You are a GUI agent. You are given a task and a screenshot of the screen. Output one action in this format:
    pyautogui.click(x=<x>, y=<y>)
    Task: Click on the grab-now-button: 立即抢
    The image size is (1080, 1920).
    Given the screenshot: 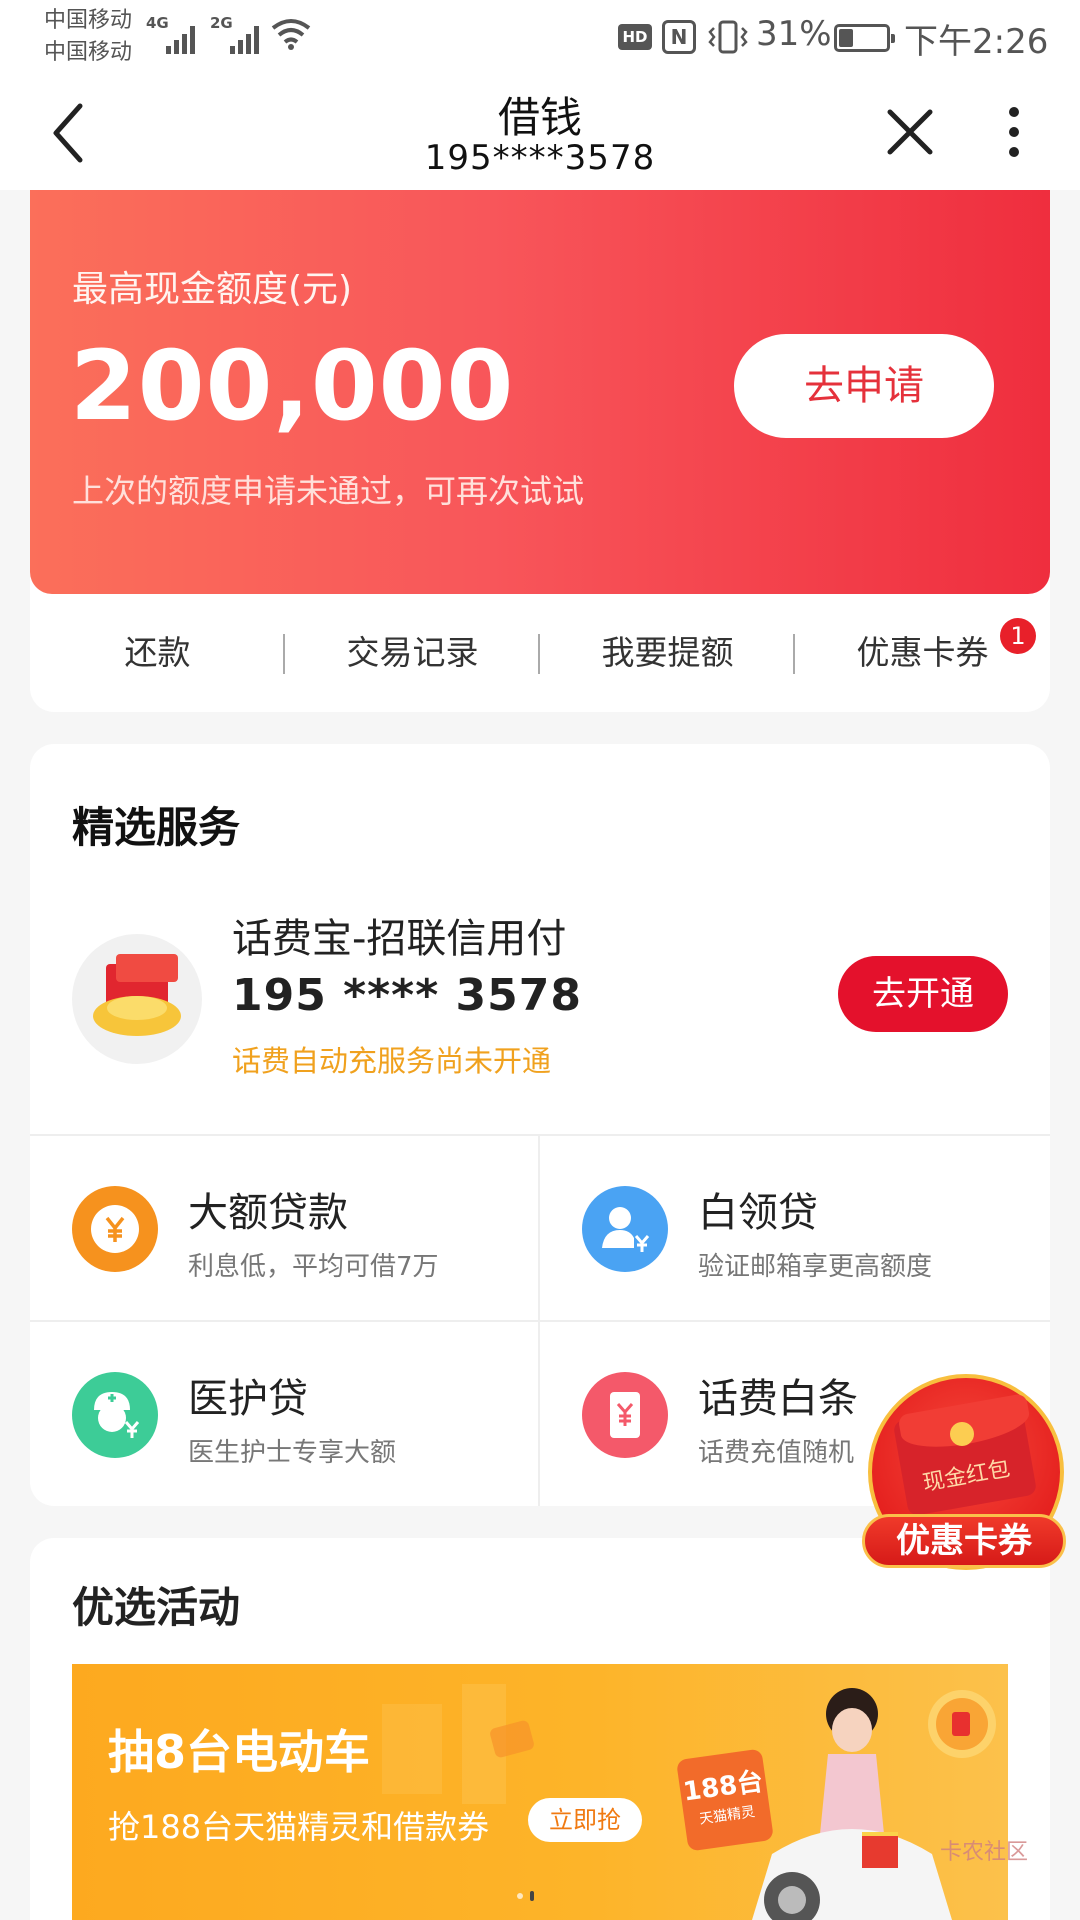 What is the action you would take?
    pyautogui.click(x=585, y=1820)
    